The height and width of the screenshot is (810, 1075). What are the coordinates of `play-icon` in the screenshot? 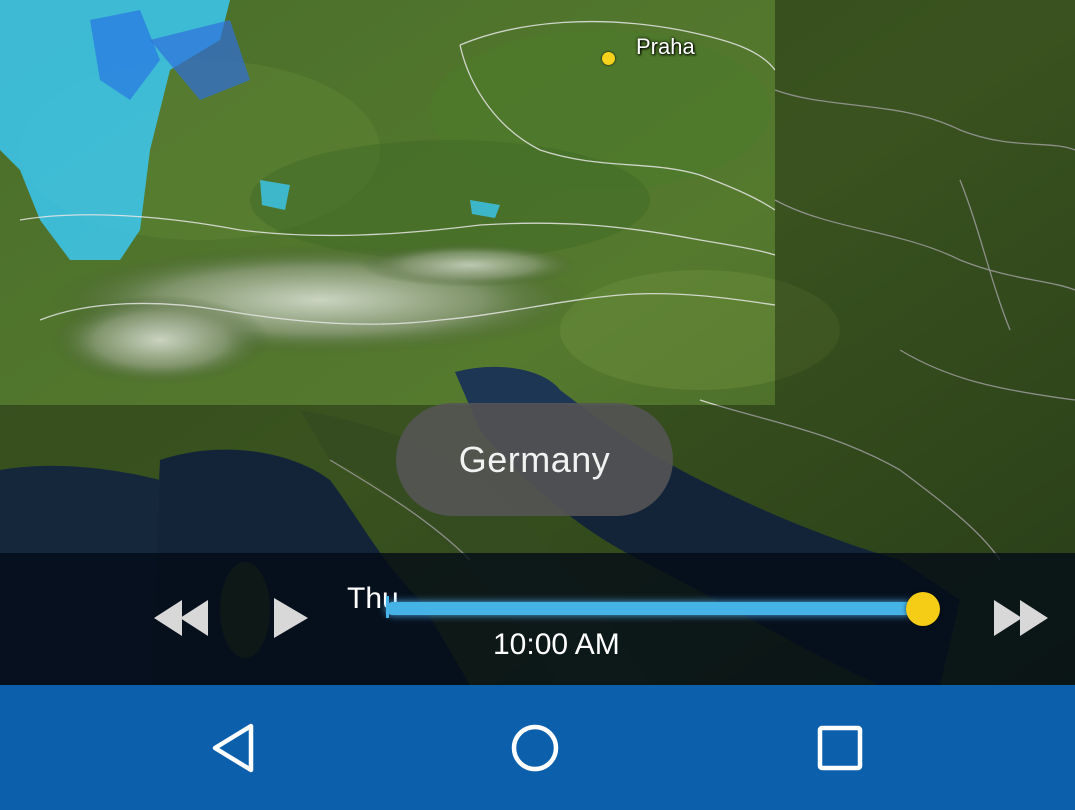 It's located at (291, 618).